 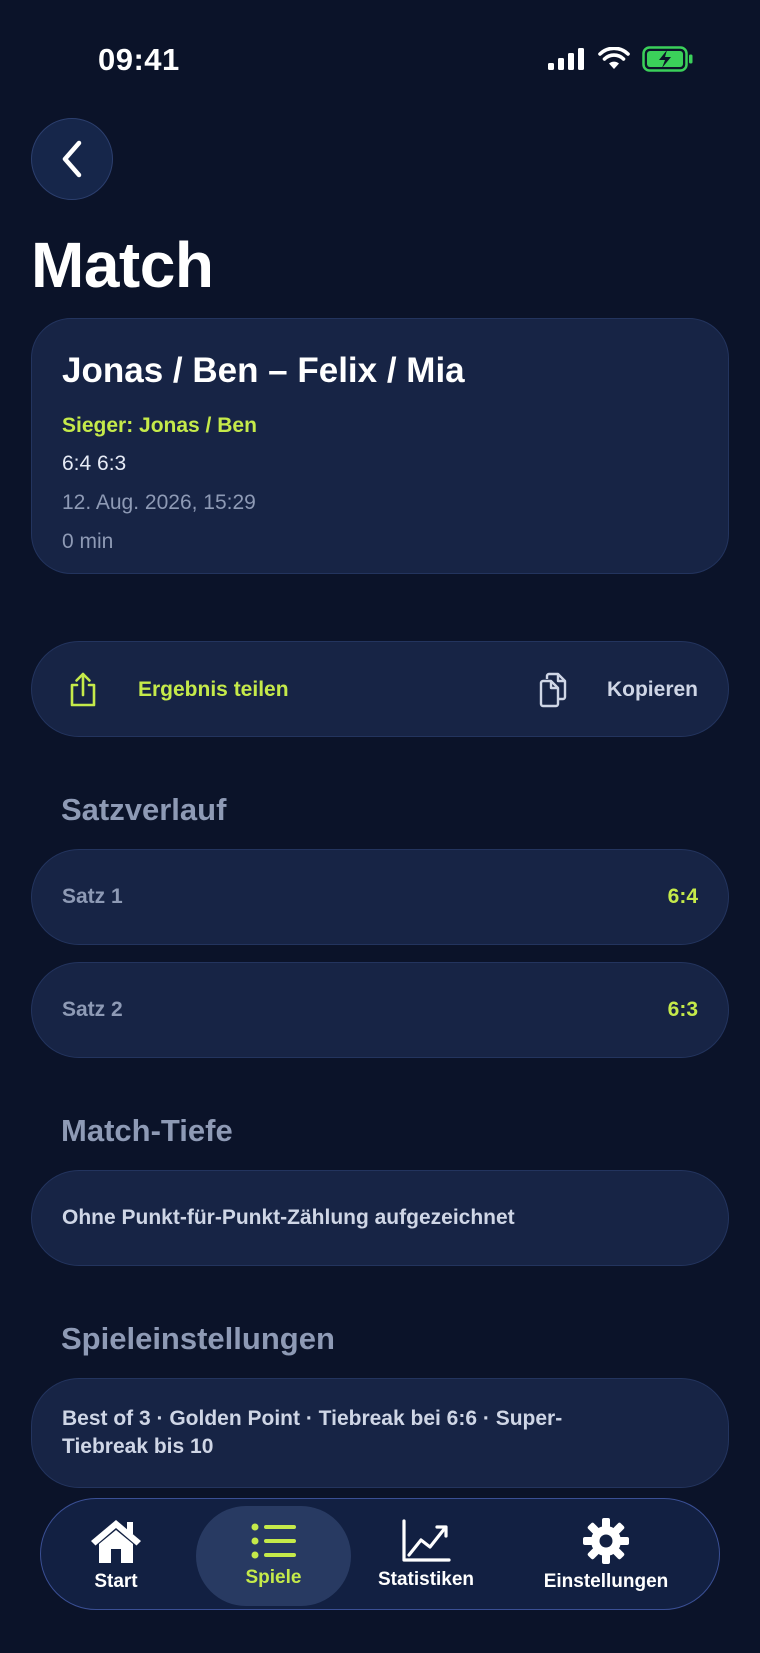 I want to click on back-button, so click(x=72, y=159).